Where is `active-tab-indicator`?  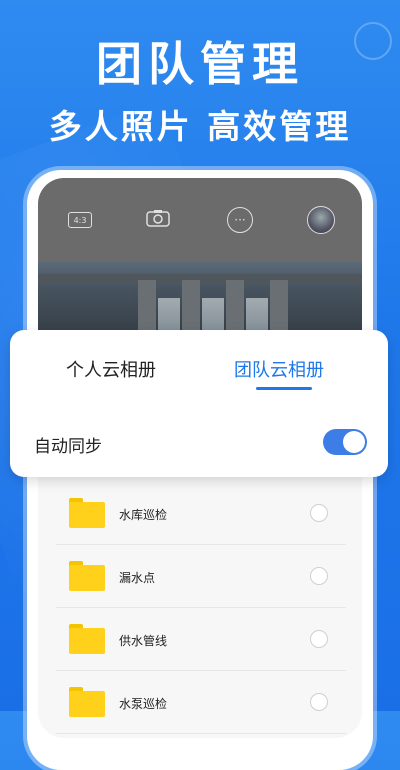
active-tab-indicator is located at coordinates (284, 388).